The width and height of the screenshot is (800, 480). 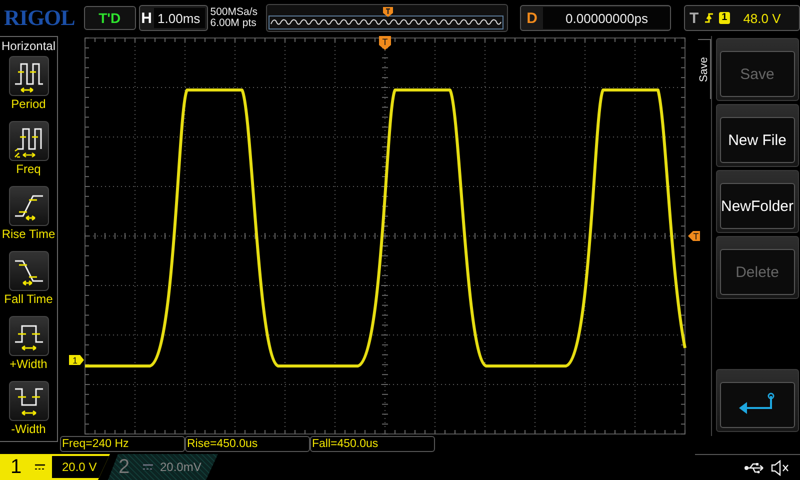 What do you see at coordinates (694, 18) in the screenshot?
I see `trigger-label: T` at bounding box center [694, 18].